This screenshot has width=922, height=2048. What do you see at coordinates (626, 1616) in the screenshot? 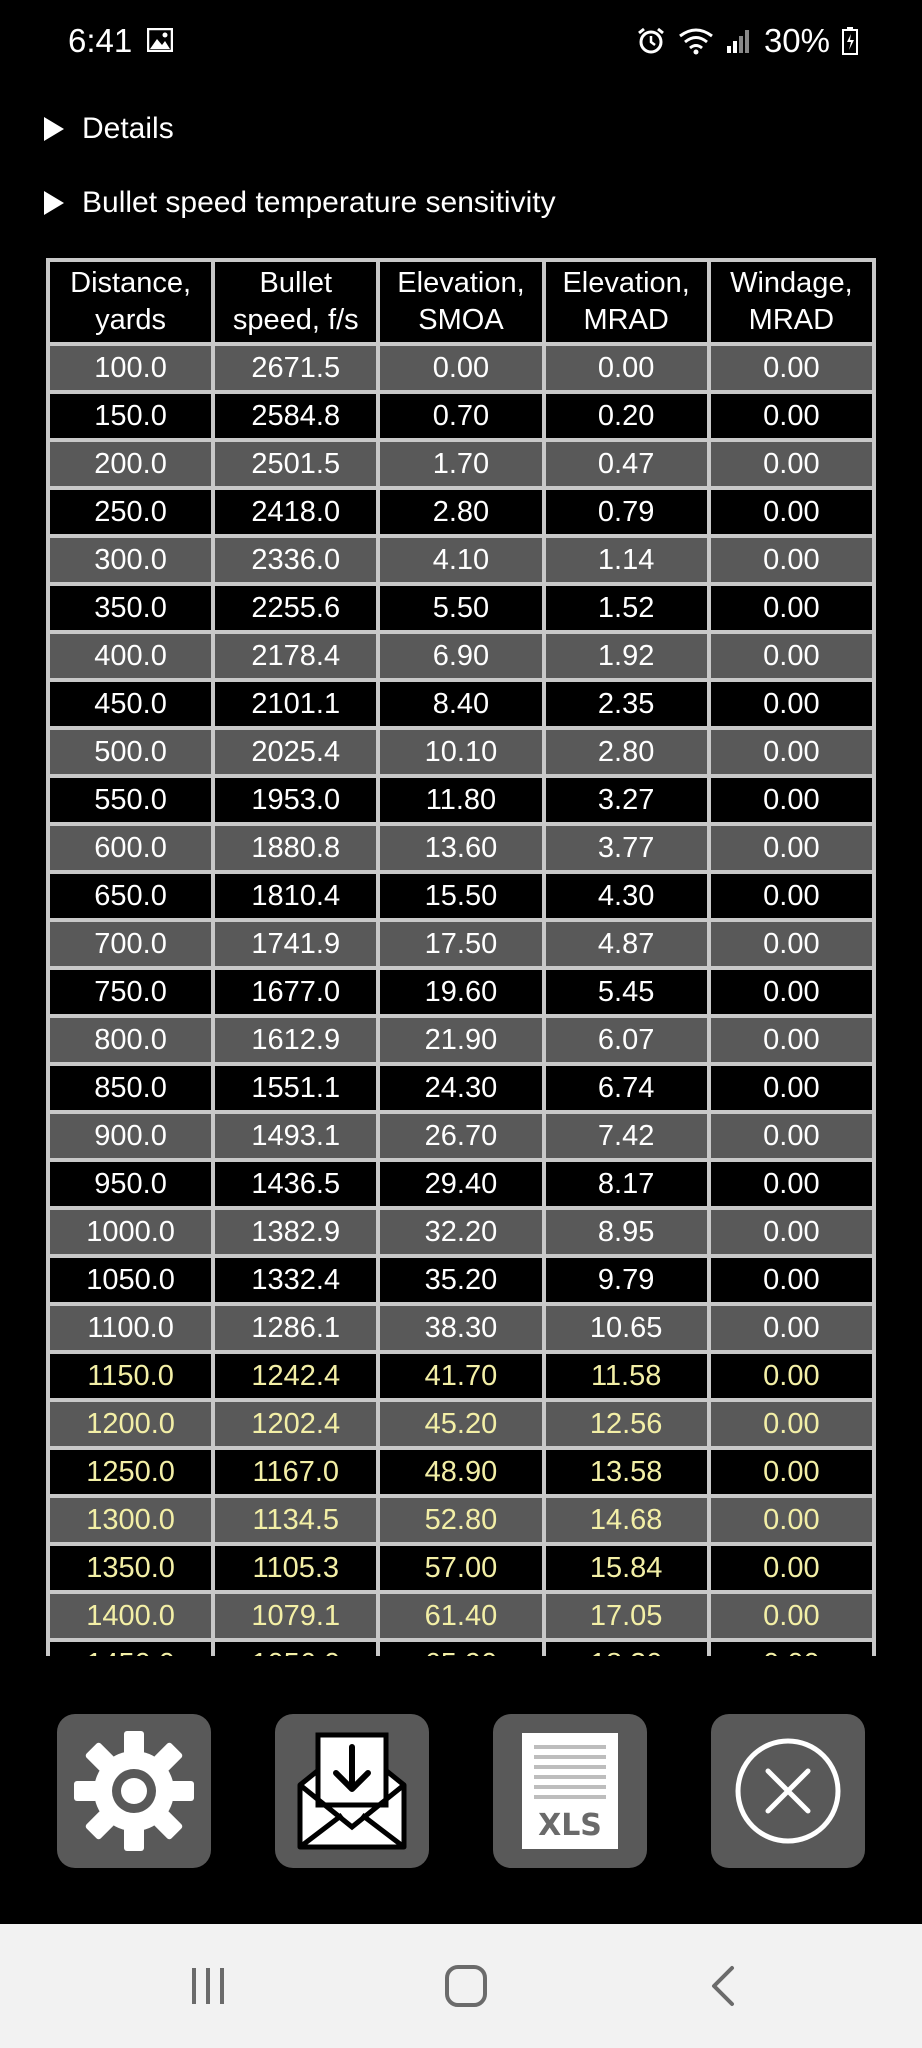
I see `cell-elevation-mrad: 17.05` at bounding box center [626, 1616].